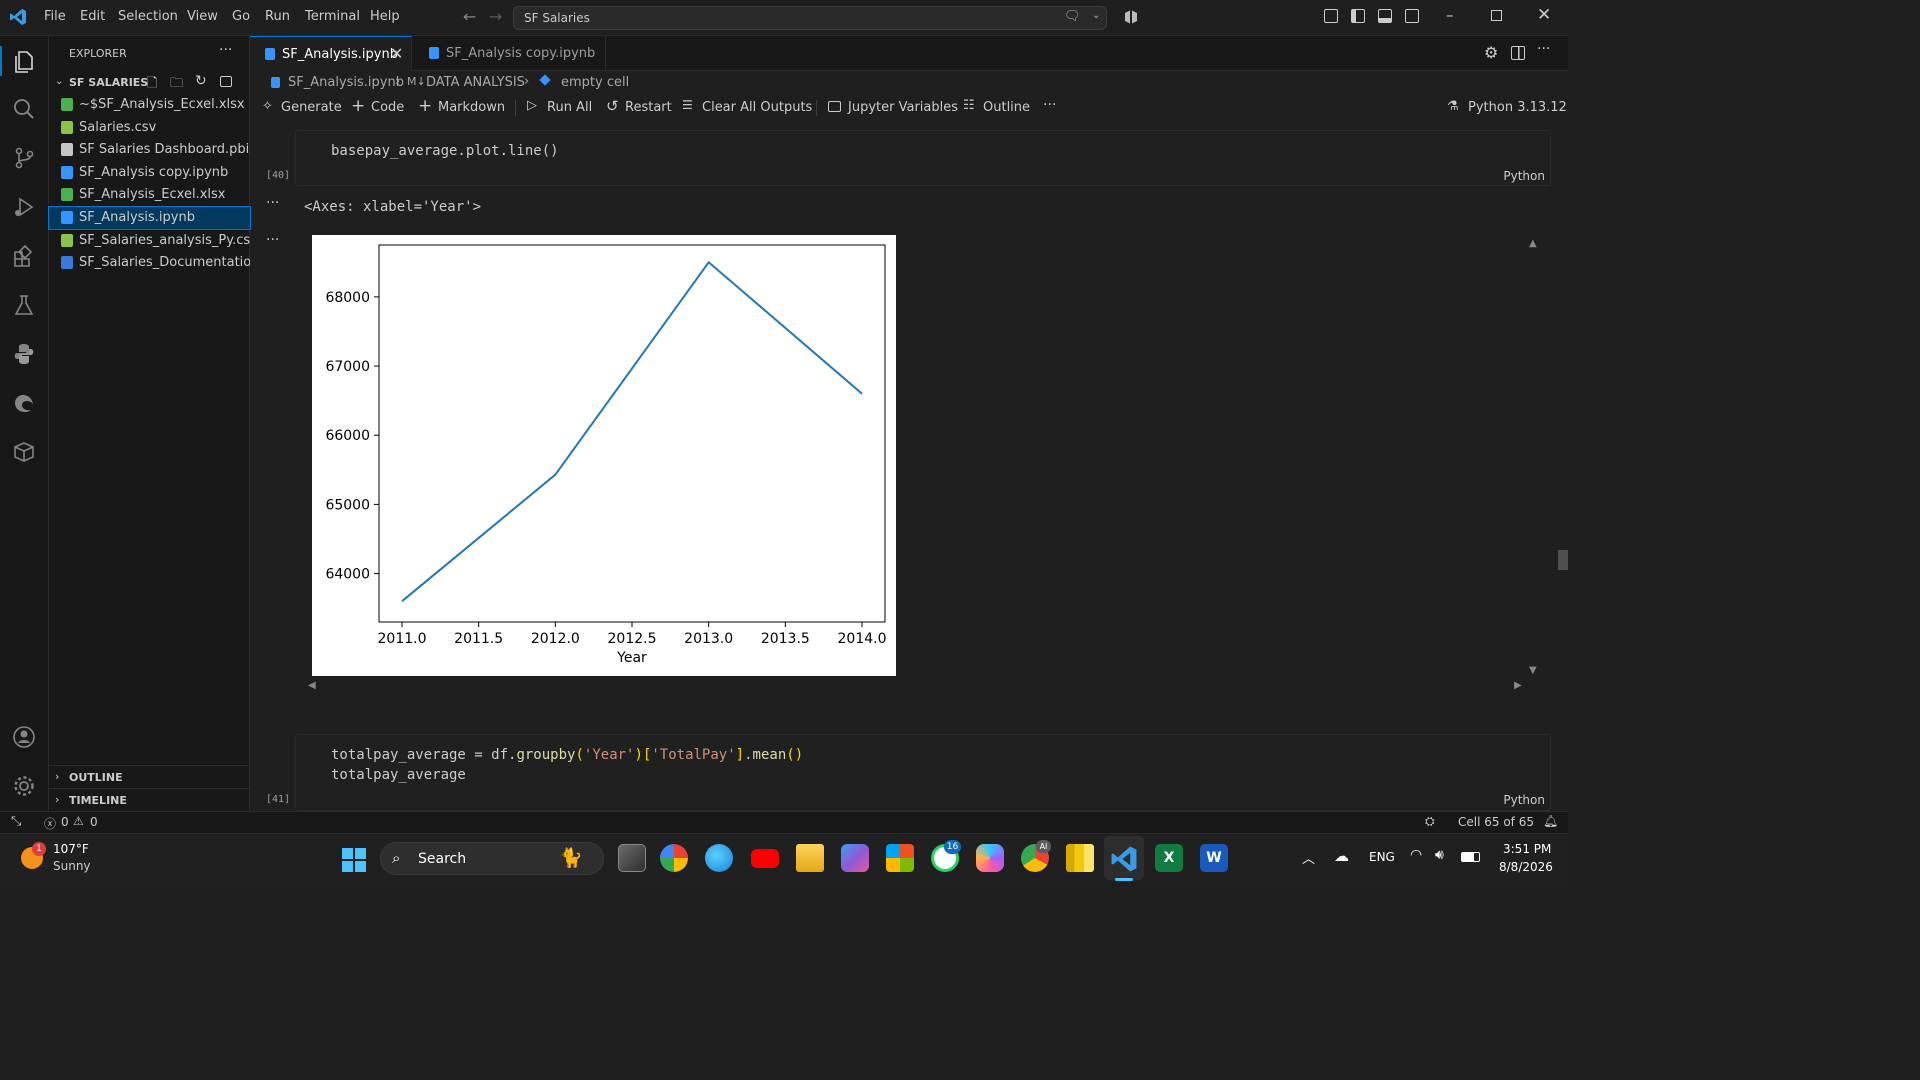 This screenshot has width=1920, height=1080. What do you see at coordinates (24, 786) in the screenshot?
I see `settings-gear-icon` at bounding box center [24, 786].